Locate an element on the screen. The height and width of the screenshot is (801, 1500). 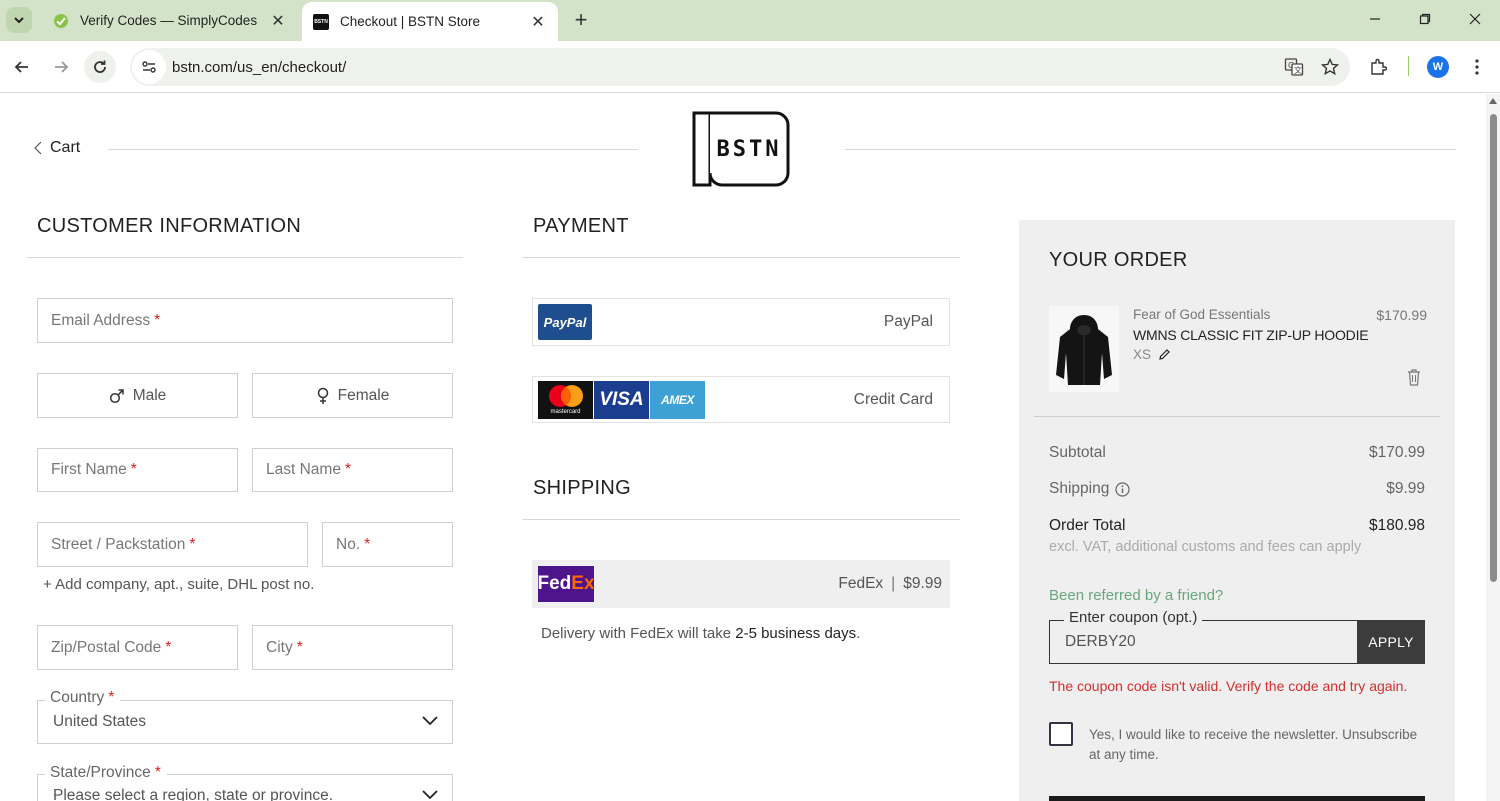
header-divider-left is located at coordinates (373, 149).